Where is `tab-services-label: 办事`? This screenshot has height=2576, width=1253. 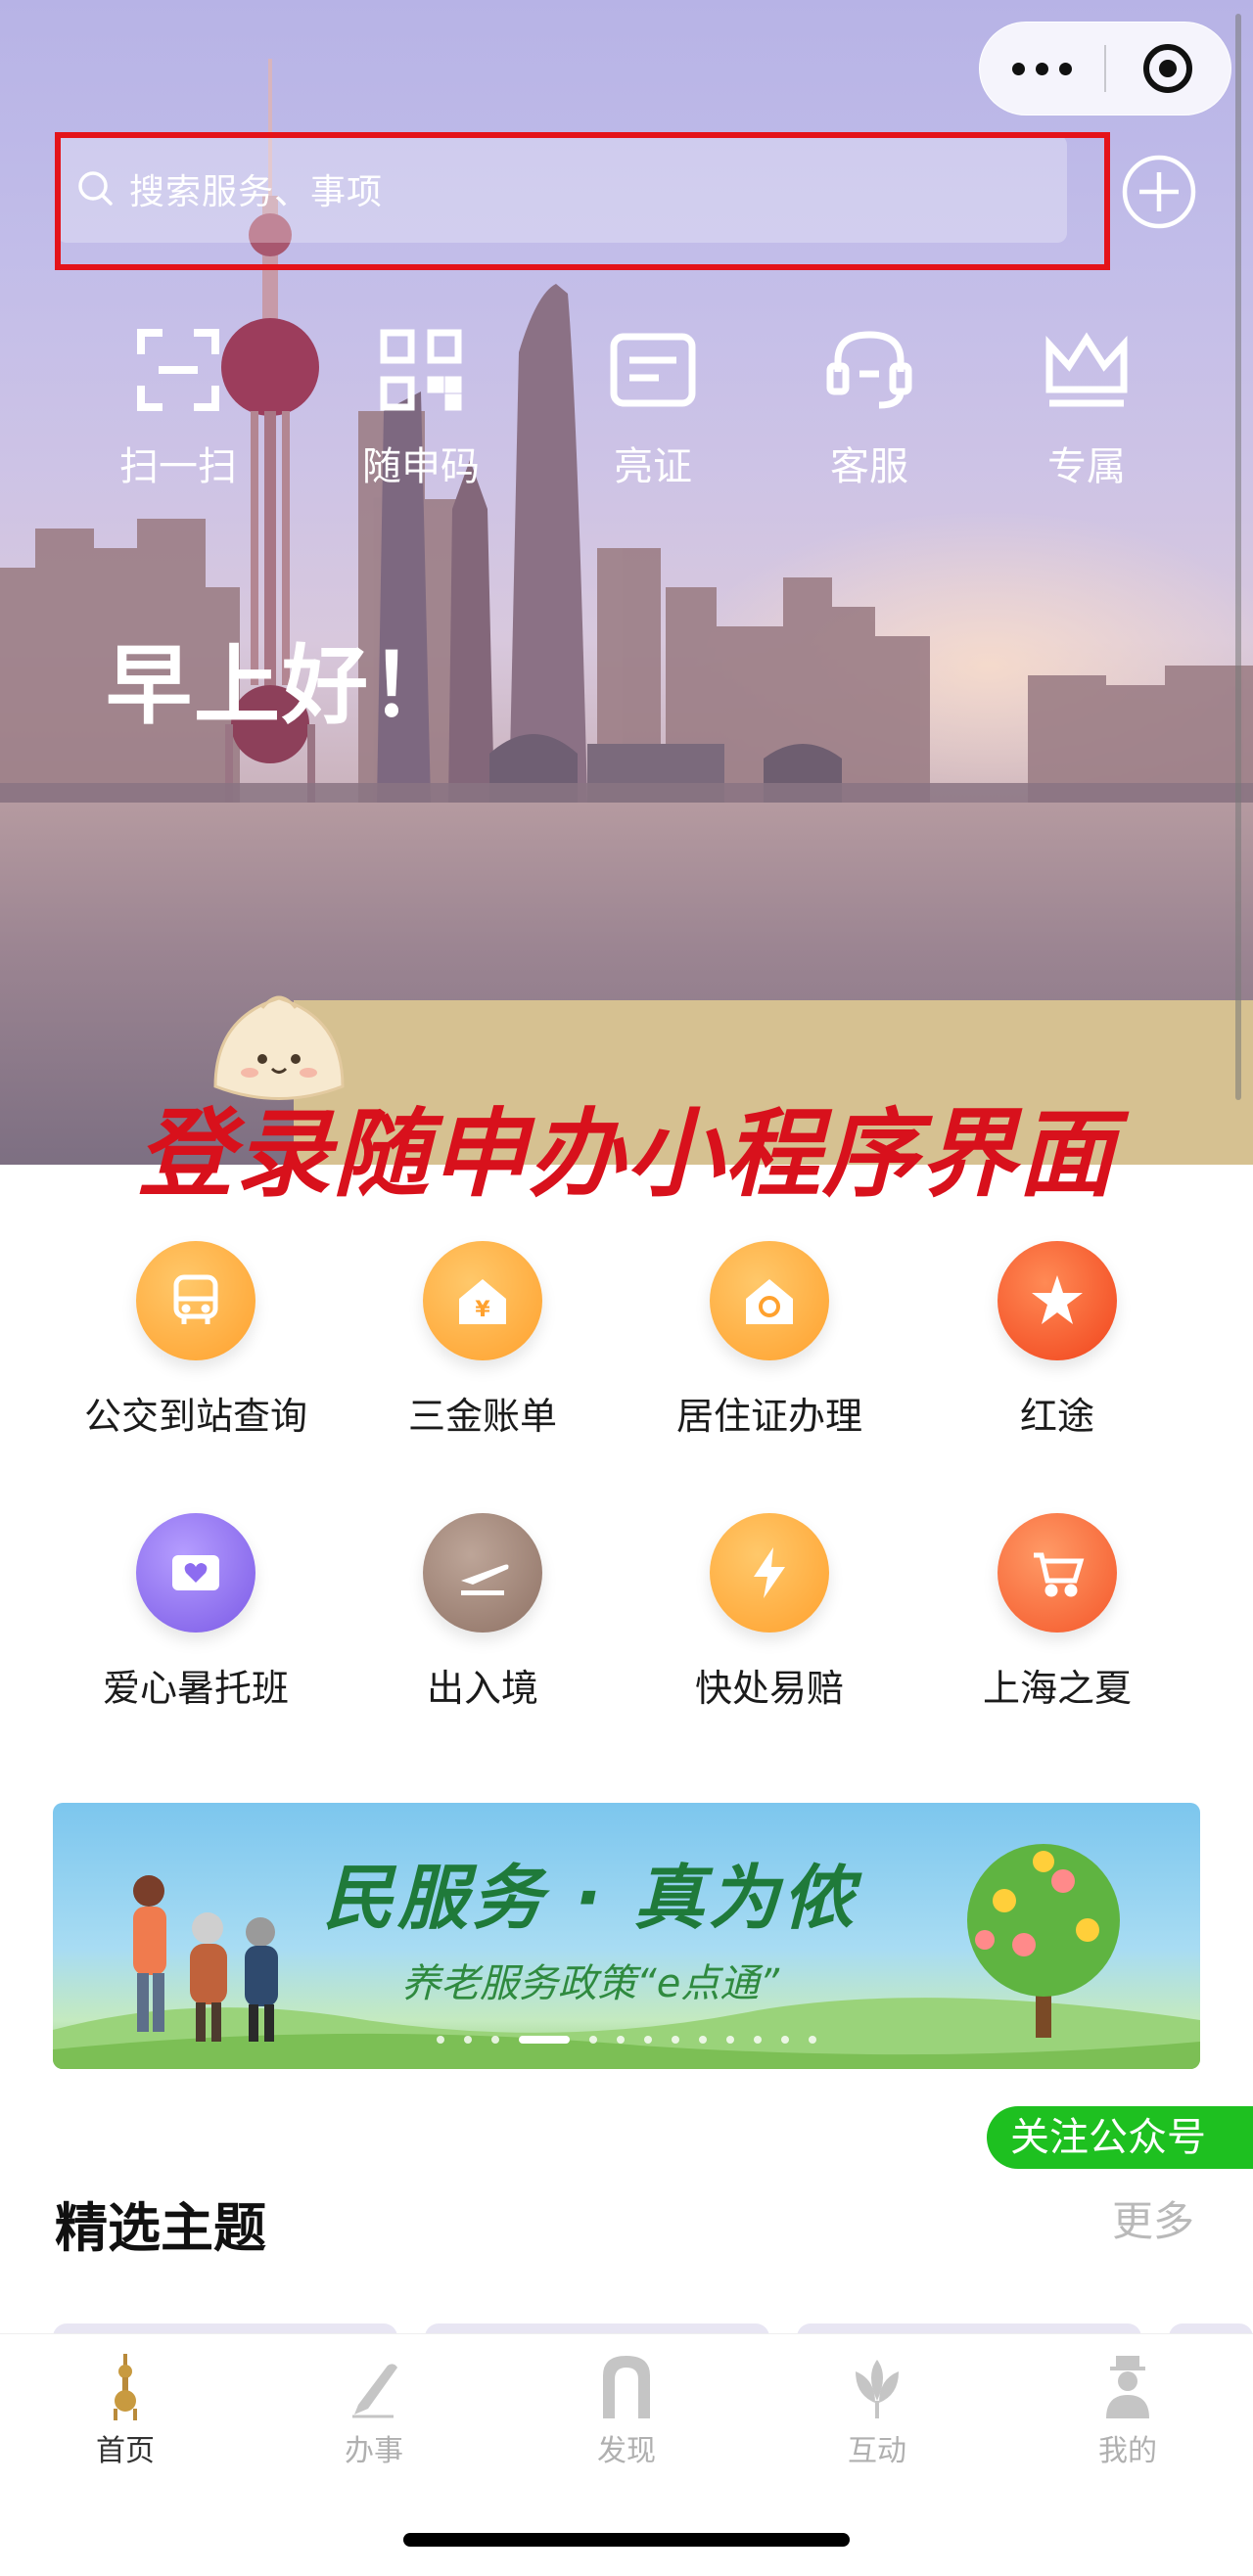 tab-services-label: 办事 is located at coordinates (374, 2451).